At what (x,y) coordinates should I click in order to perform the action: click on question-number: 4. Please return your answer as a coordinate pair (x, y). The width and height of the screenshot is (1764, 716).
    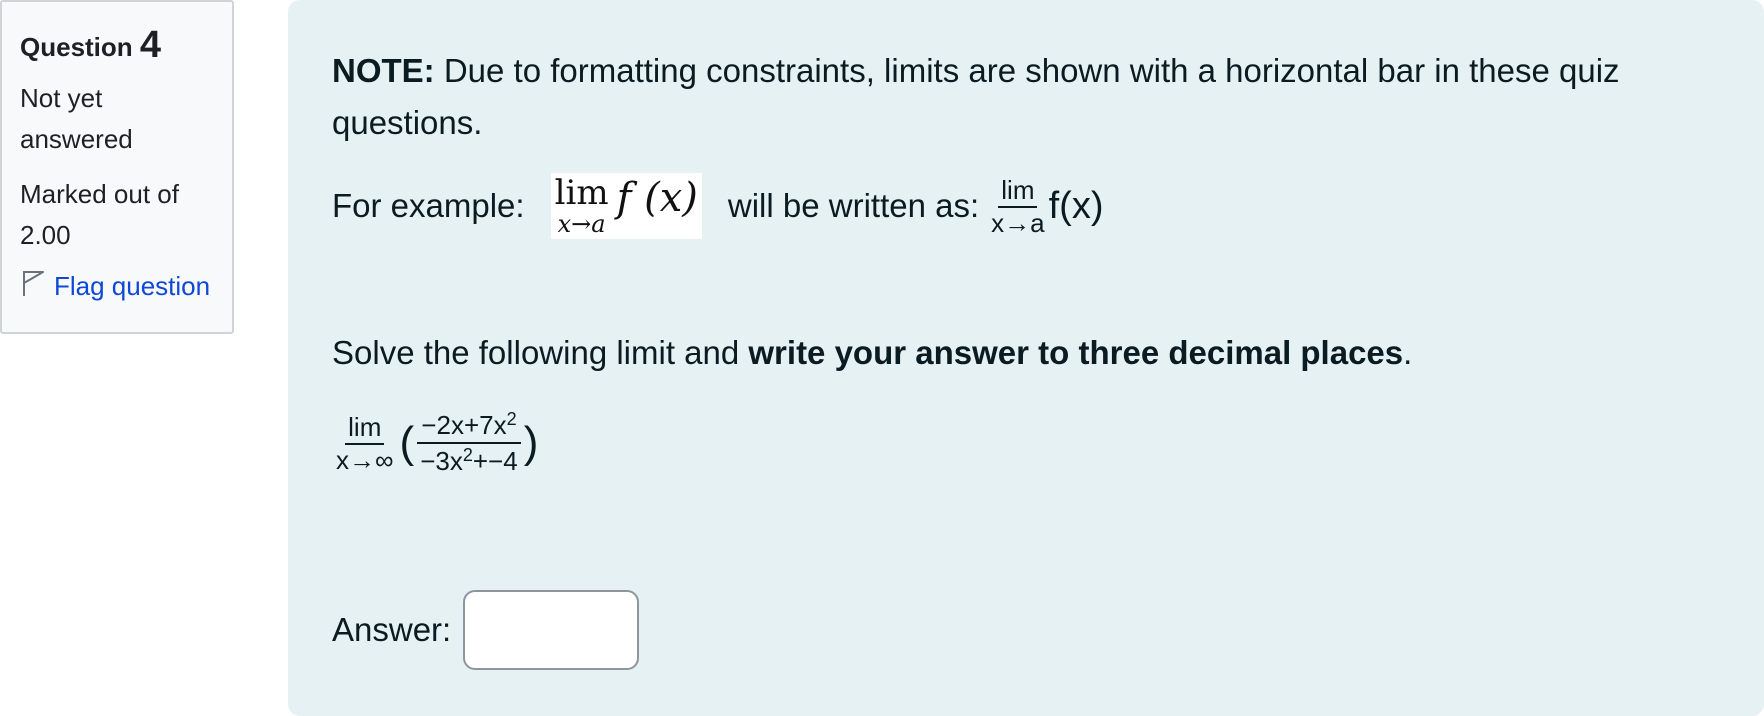
    Looking at the image, I should click on (150, 45).